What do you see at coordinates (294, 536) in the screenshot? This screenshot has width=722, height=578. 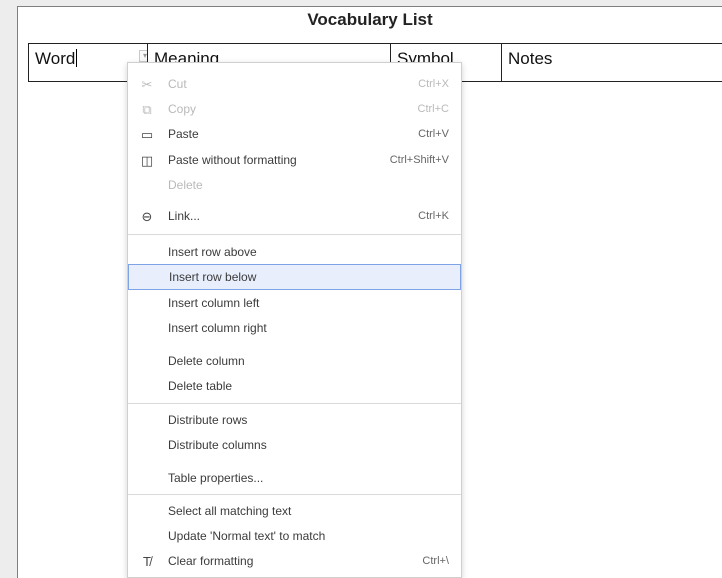 I see `menu-item-update-normal-text: Update 'Normal text' to match` at bounding box center [294, 536].